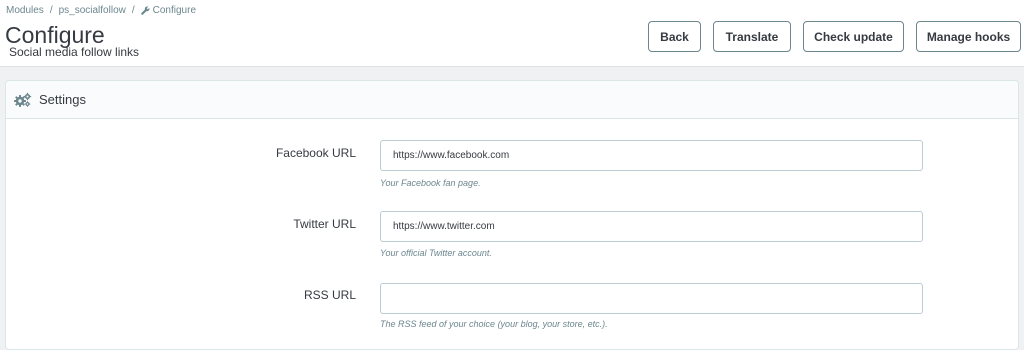  I want to click on breadcrumb: Modules / ps_socialfollow / Configure, so click(101, 10).